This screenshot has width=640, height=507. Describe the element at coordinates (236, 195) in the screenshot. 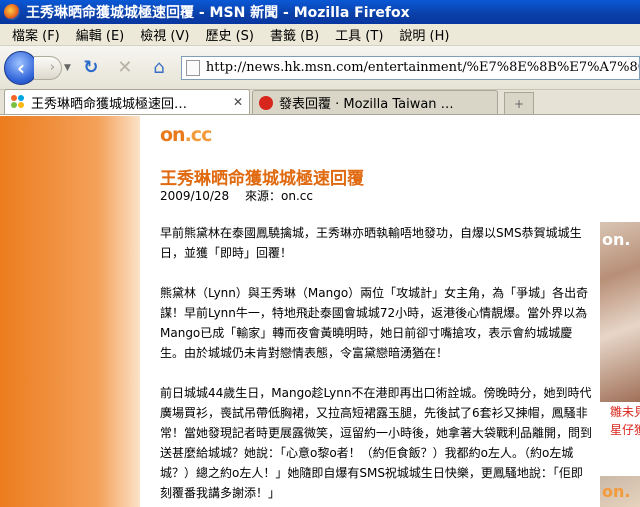

I see `article-meta: 2009/10/28 來源：on.cc` at that location.